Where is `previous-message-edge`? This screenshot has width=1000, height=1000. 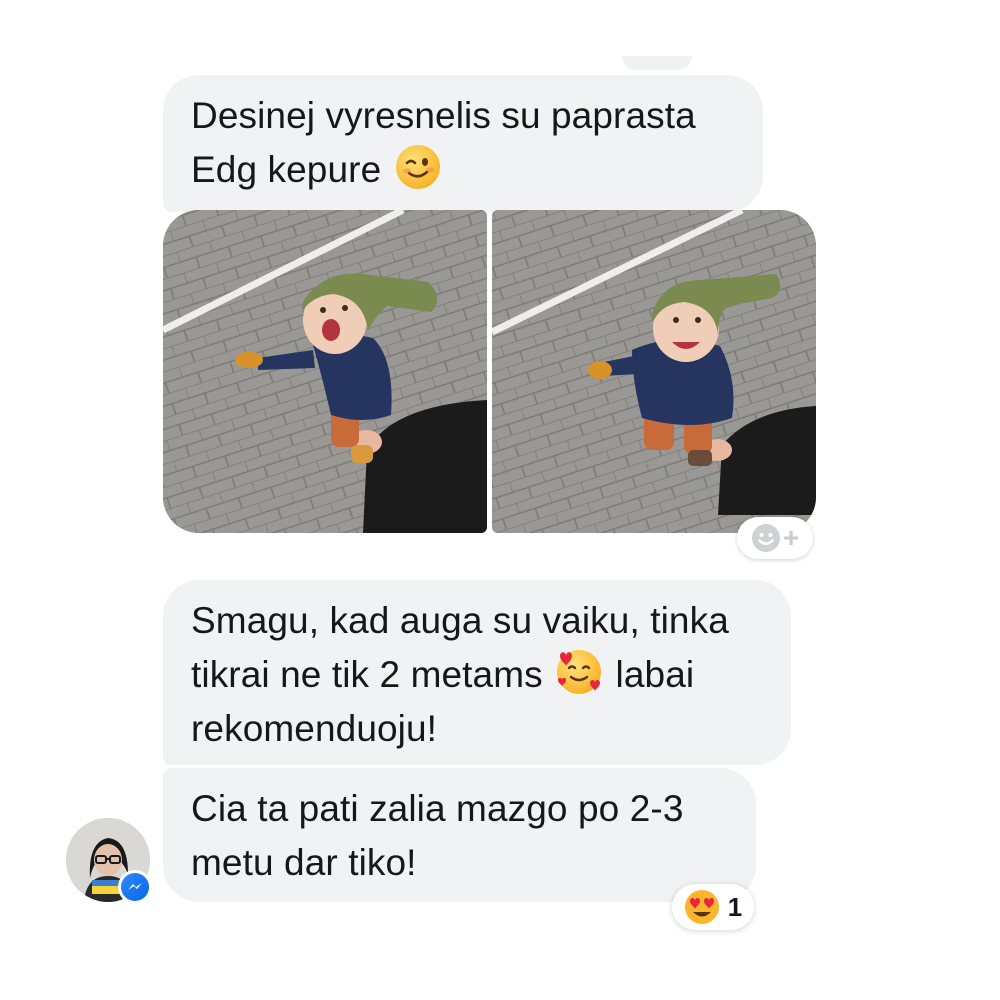 previous-message-edge is located at coordinates (657, 63).